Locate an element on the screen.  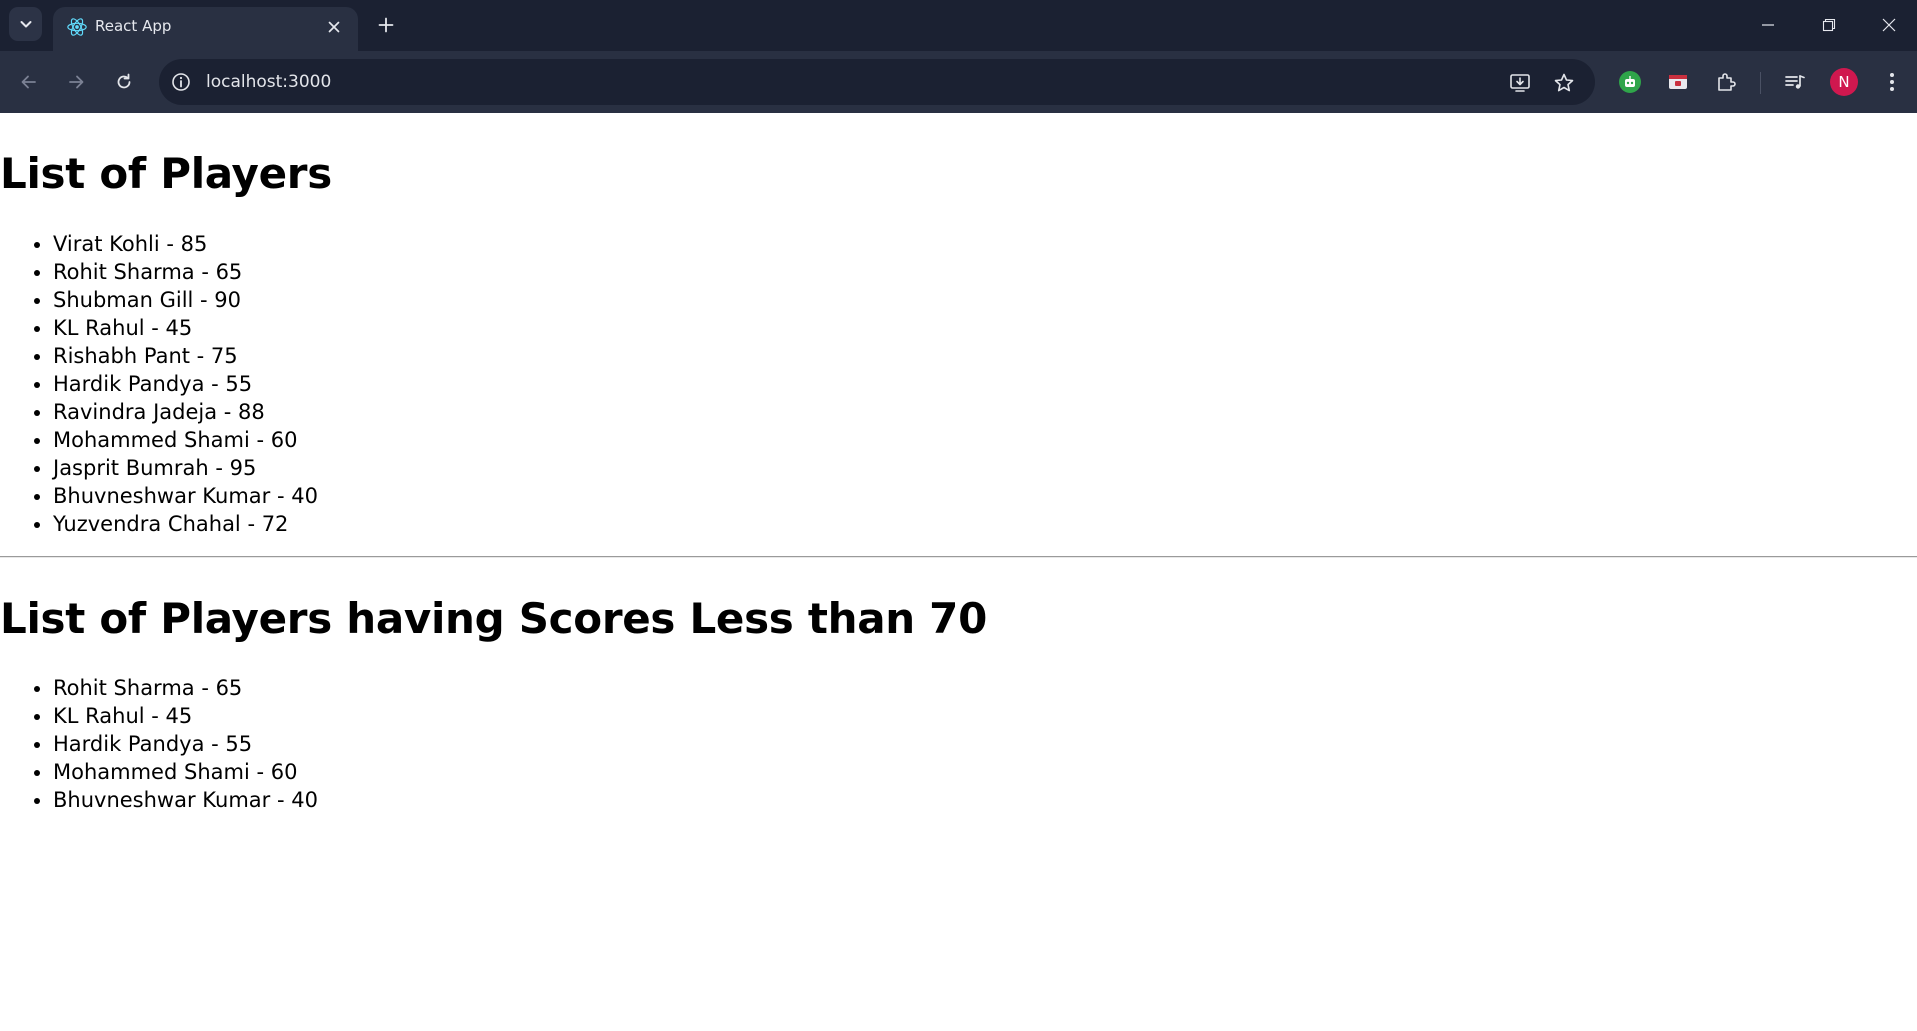
window-close-button is located at coordinates (1889, 25).